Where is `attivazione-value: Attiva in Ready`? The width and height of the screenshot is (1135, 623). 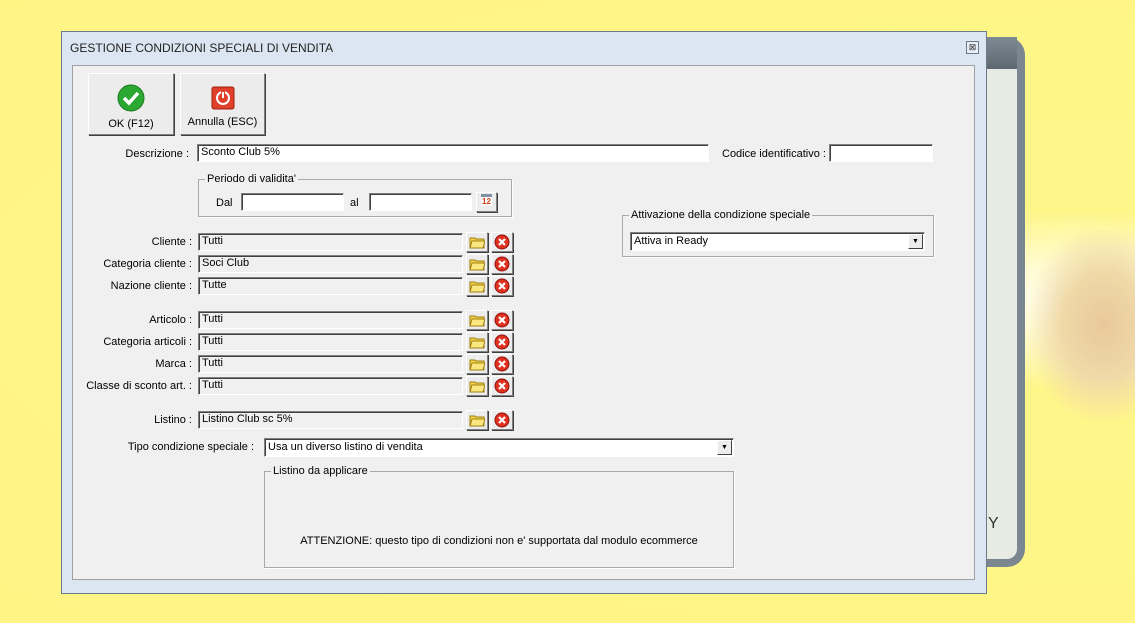
attivazione-value: Attiva in Ready is located at coordinates (671, 241).